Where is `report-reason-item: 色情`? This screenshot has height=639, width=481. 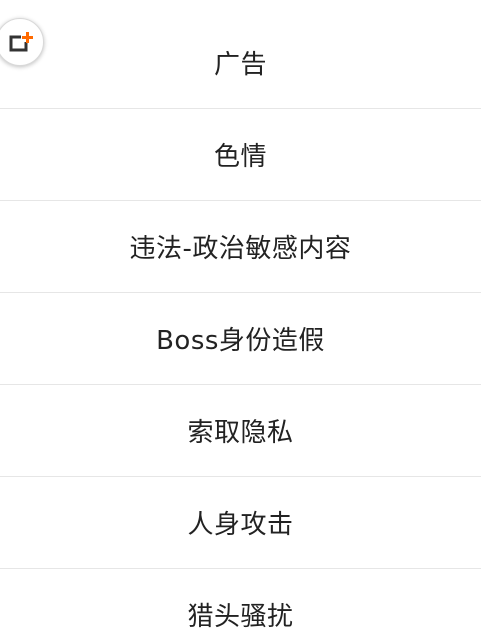
report-reason-item: 色情 is located at coordinates (240, 155).